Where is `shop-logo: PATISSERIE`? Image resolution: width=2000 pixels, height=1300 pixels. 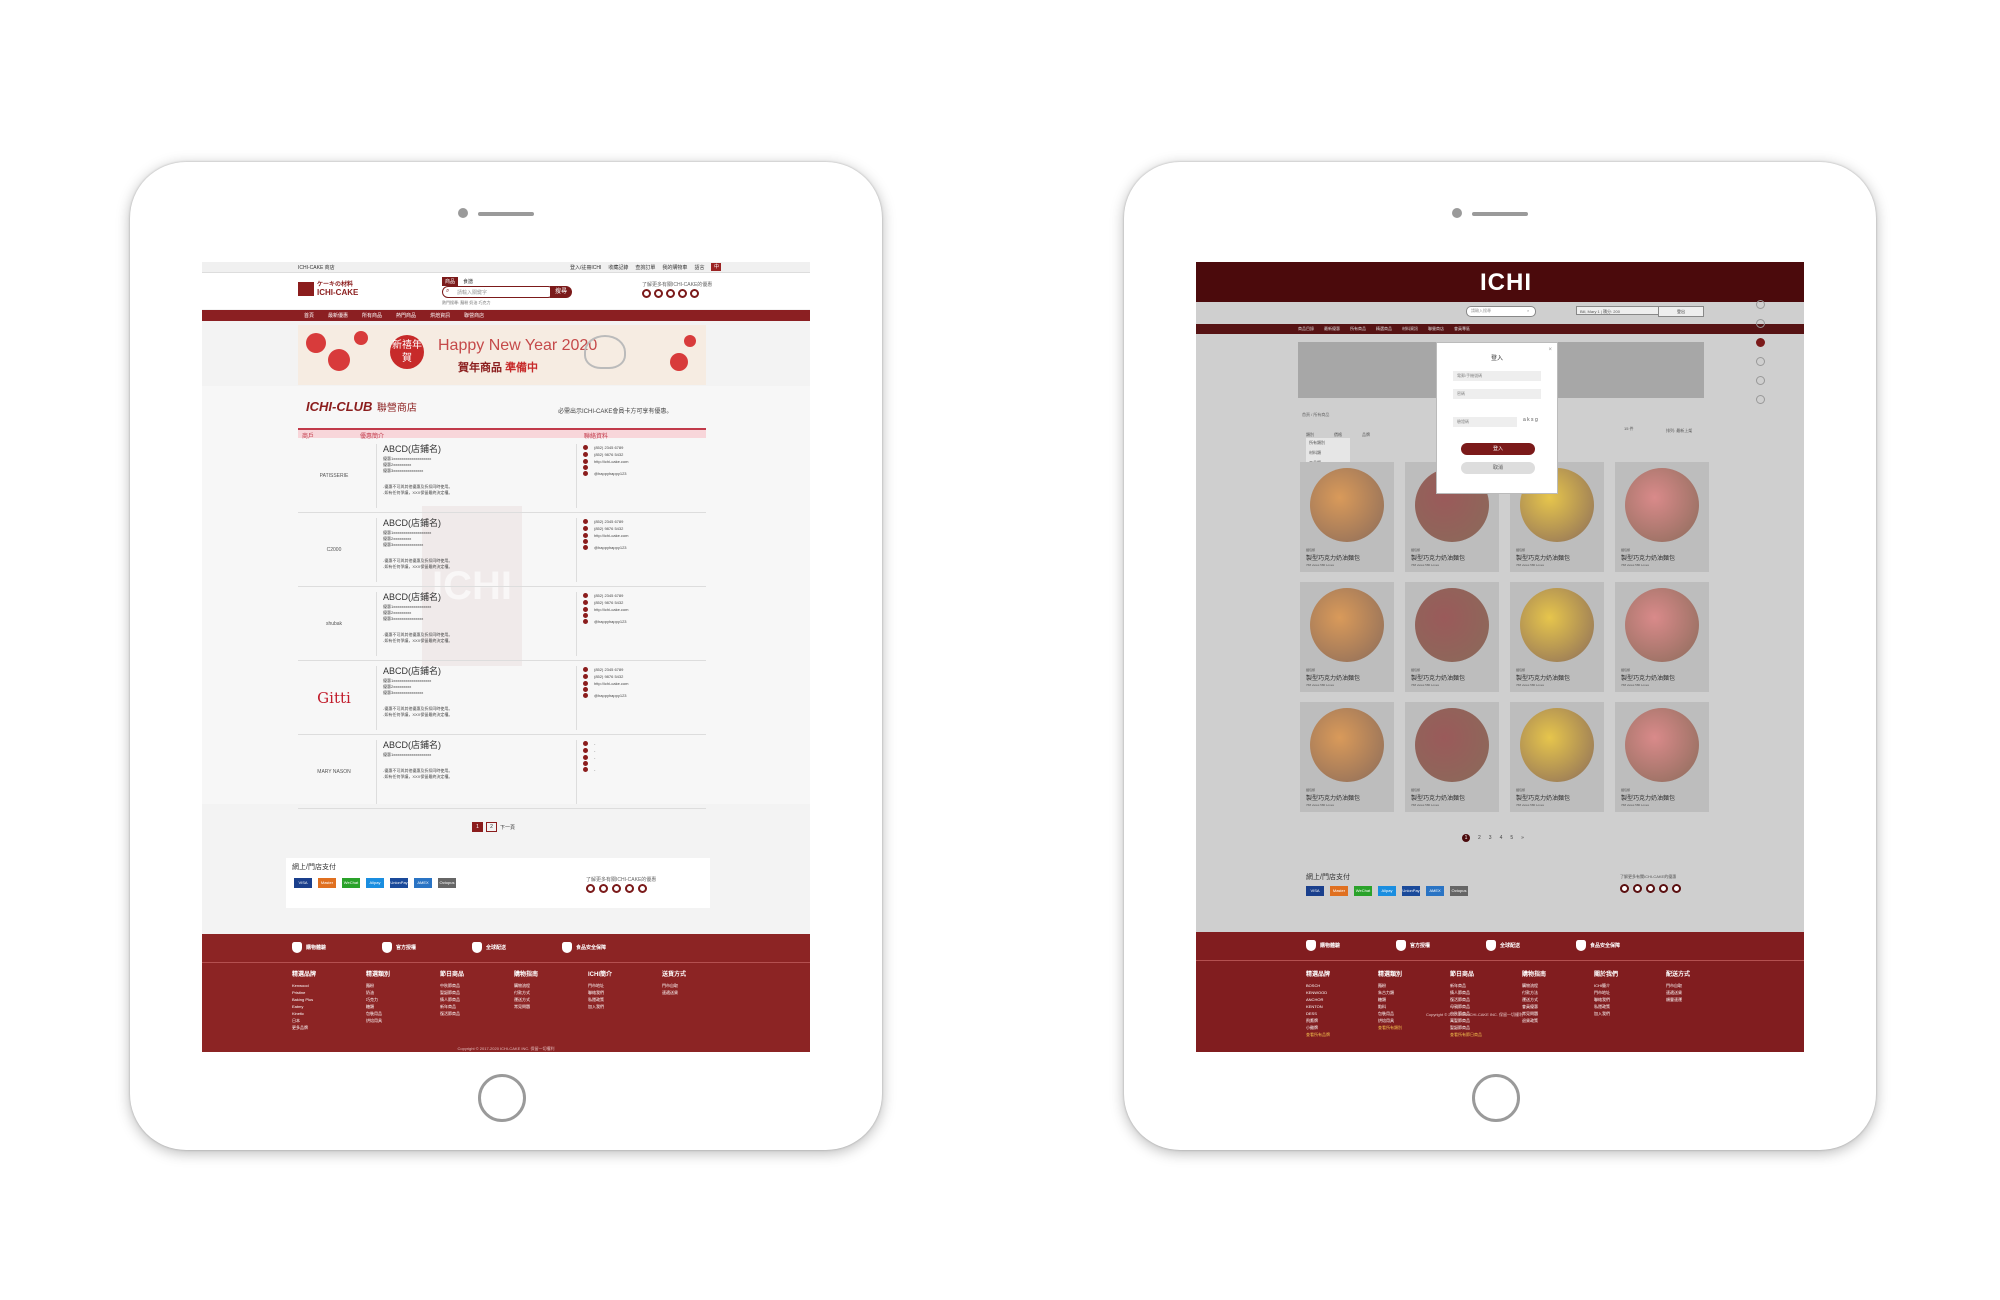 shop-logo: PATISSERIE is located at coordinates (334, 476).